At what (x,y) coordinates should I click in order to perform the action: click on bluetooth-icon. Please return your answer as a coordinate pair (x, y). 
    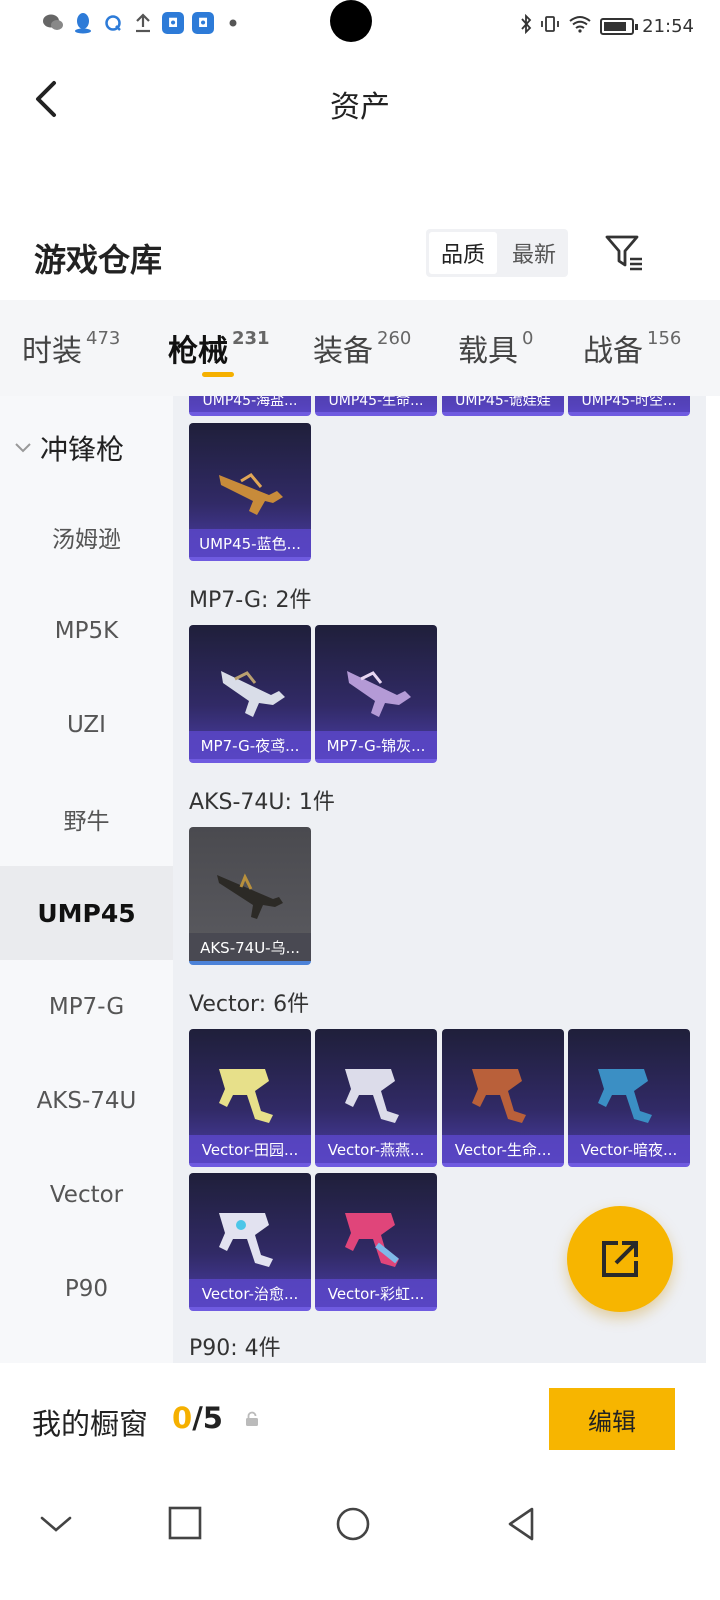
    Looking at the image, I should click on (526, 26).